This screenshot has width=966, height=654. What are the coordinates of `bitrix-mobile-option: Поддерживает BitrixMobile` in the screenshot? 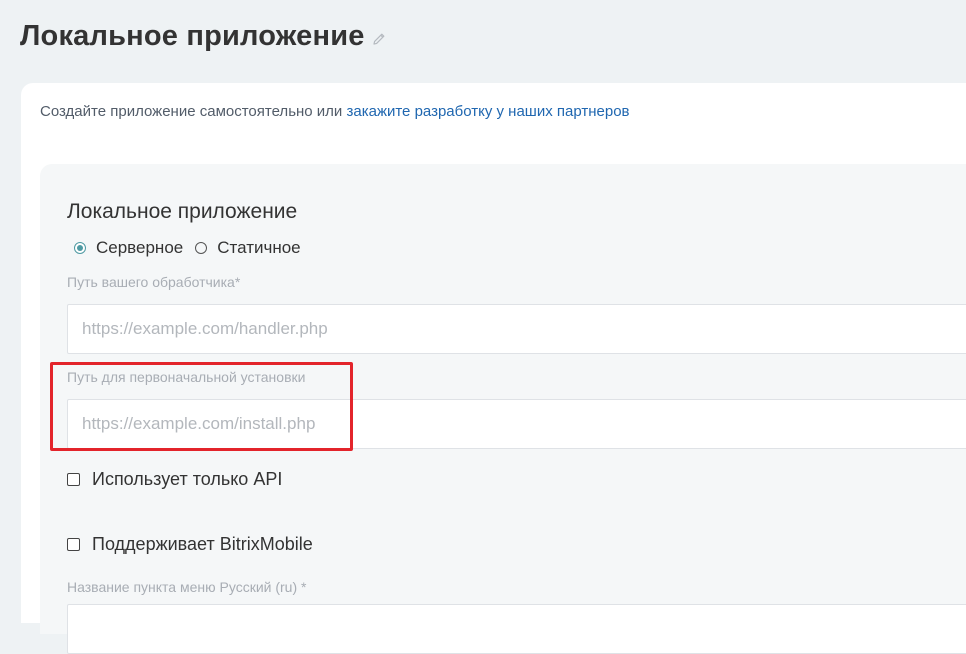 It's located at (190, 544).